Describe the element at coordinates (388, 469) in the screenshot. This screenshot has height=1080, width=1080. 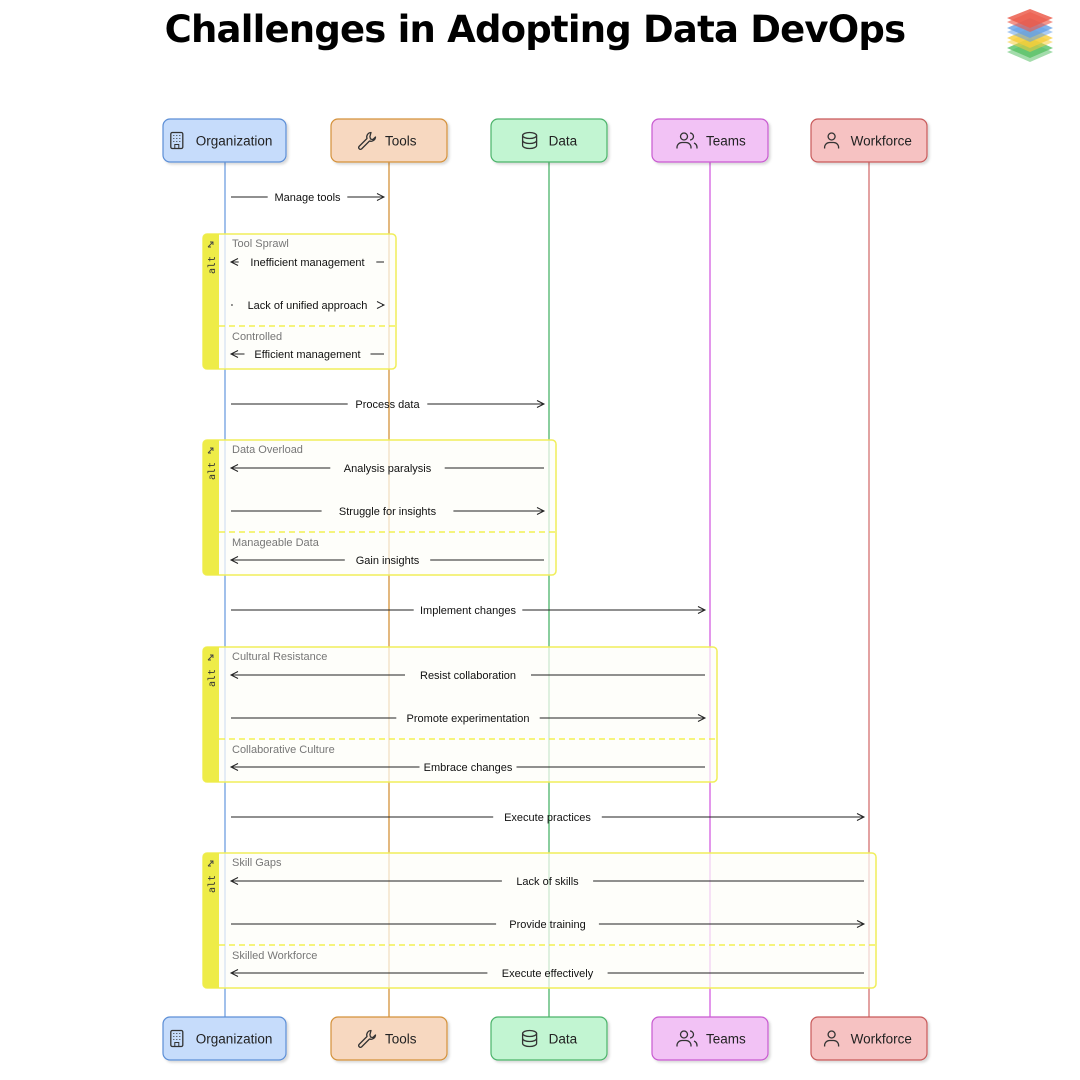
I see `message-label: Analysis paralysis` at that location.